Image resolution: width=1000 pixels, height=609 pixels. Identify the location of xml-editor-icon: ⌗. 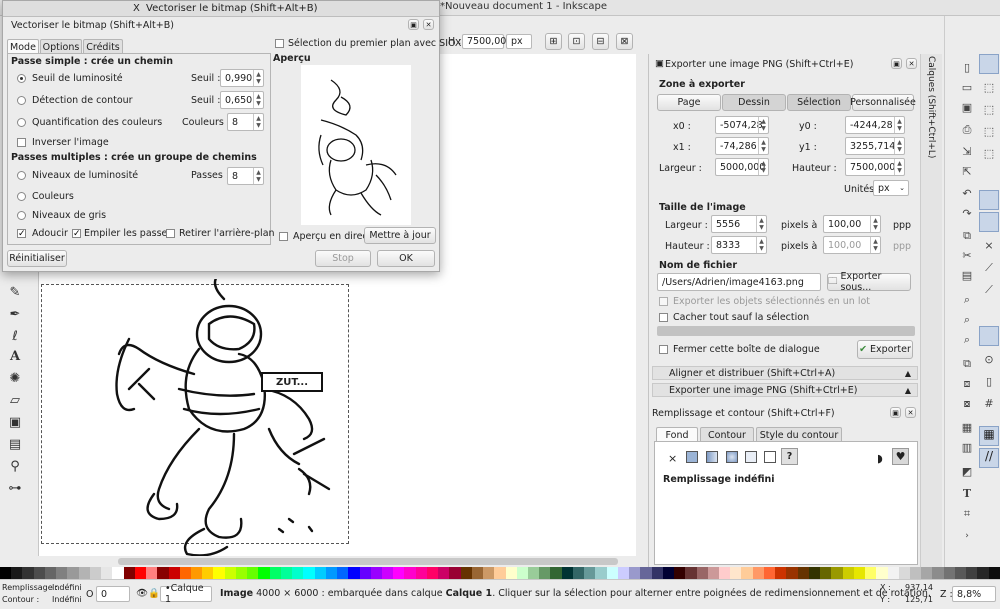
(967, 514).